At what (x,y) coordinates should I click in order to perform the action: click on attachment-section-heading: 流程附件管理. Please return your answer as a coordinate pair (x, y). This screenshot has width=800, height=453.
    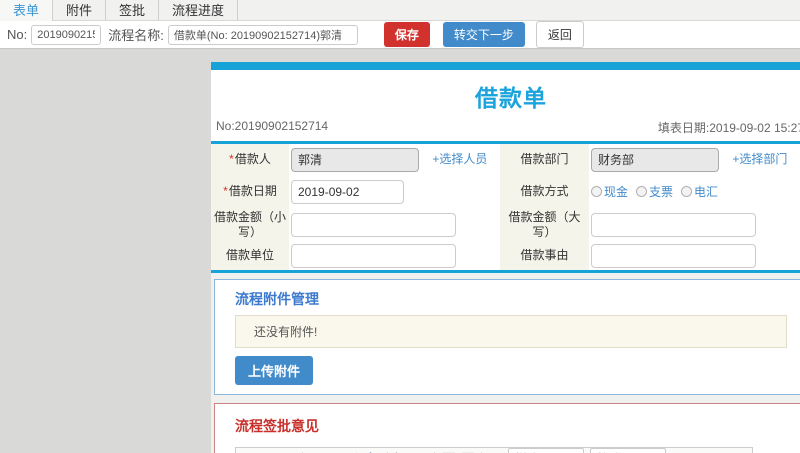
    Looking at the image, I should click on (277, 298).